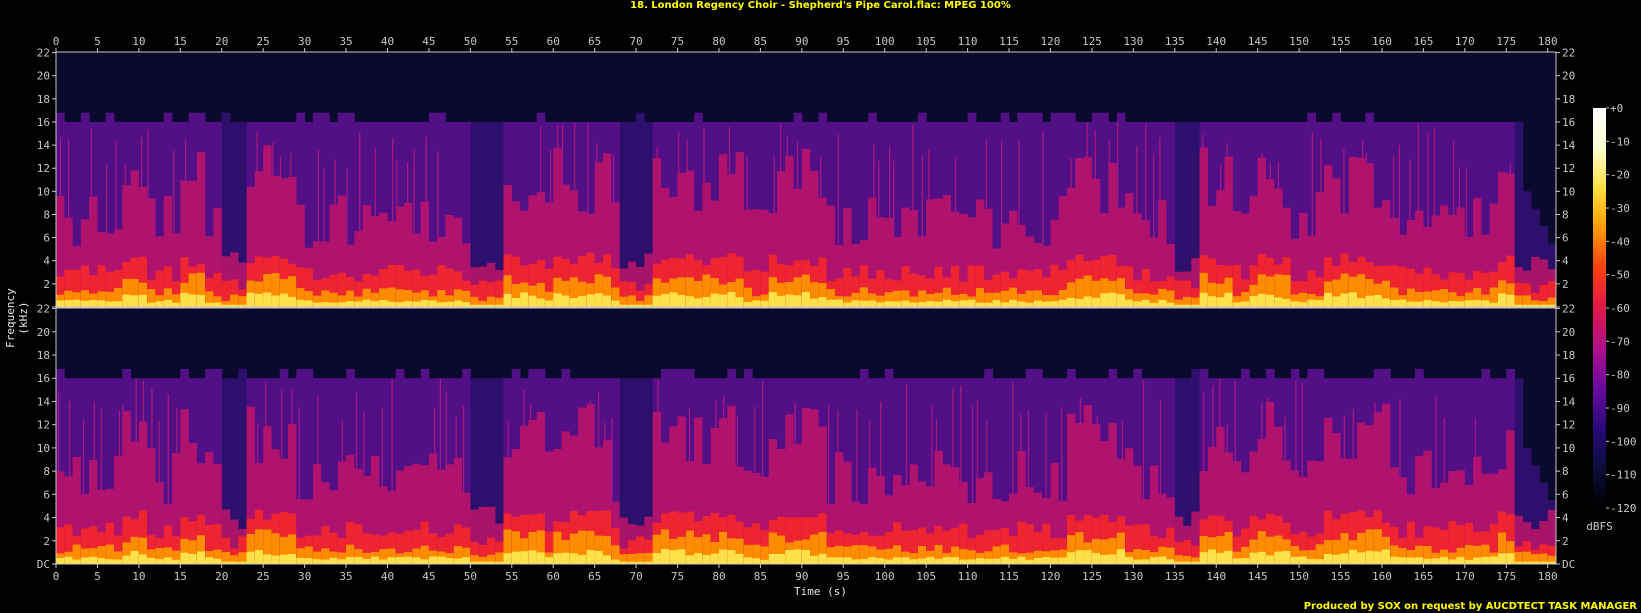 The width and height of the screenshot is (1641, 613). I want to click on colorbar-tick-label: -40, so click(1620, 241).